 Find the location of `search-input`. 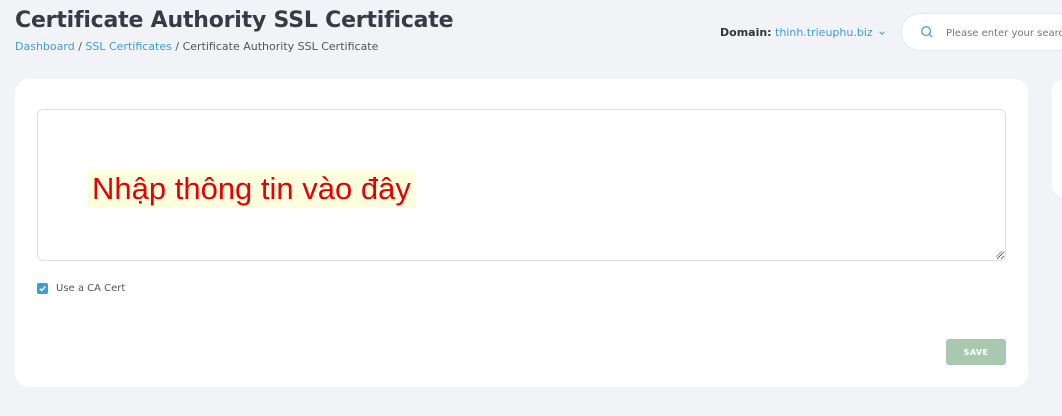

search-input is located at coordinates (1004, 33).